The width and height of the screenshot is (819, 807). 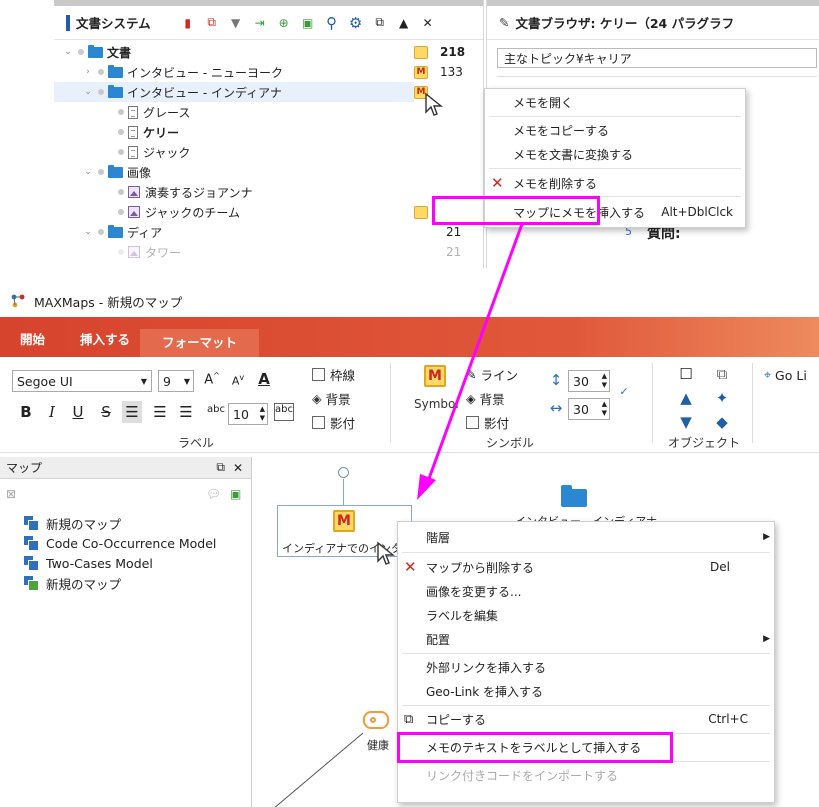 I want to click on menu-item-copy-memo: メモをコピーする, so click(x=615, y=130).